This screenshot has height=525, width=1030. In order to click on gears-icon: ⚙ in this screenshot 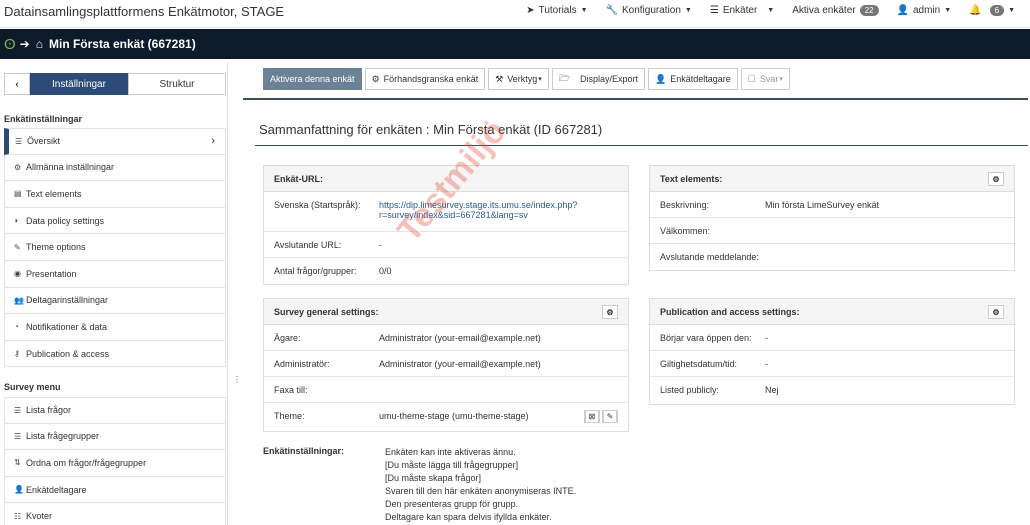, I will do `click(18, 167)`.